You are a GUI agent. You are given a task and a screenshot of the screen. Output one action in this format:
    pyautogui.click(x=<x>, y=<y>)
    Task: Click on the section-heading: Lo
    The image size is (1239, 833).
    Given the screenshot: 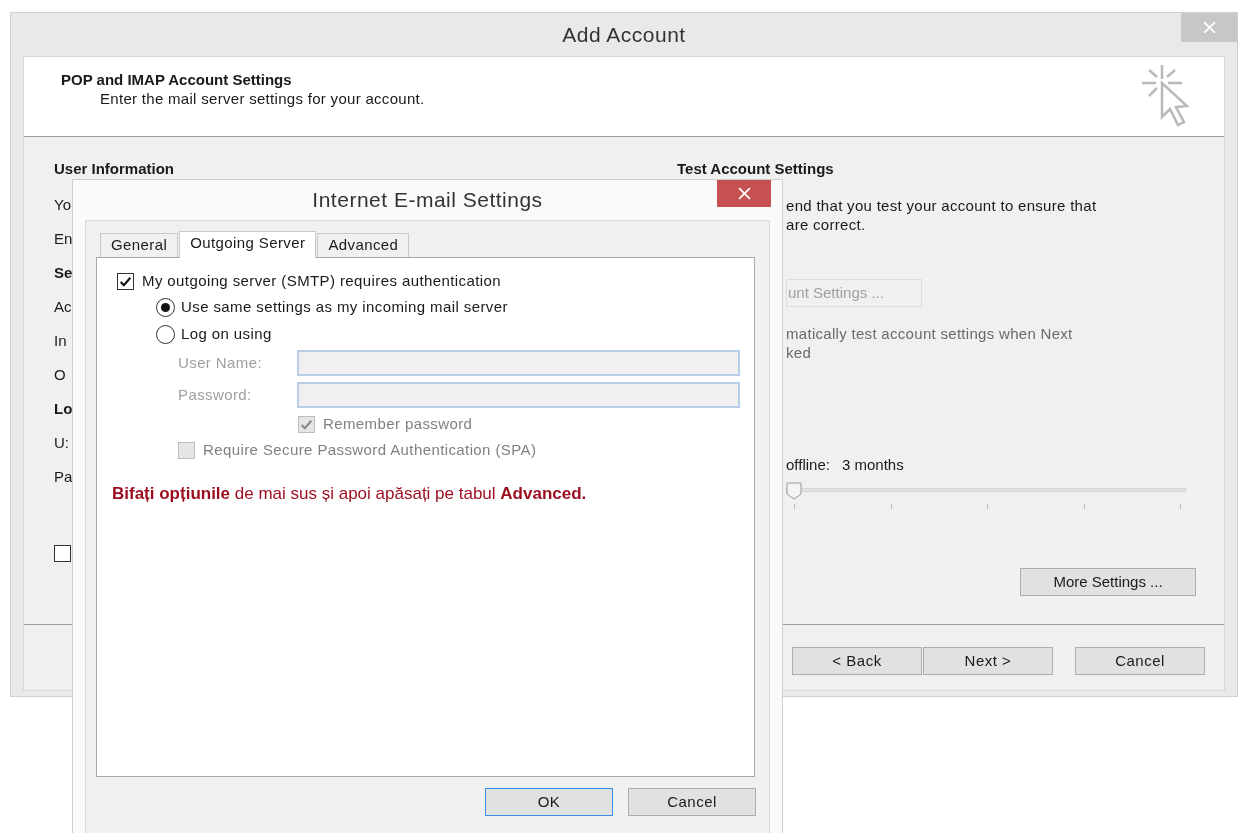 What is the action you would take?
    pyautogui.click(x=63, y=409)
    